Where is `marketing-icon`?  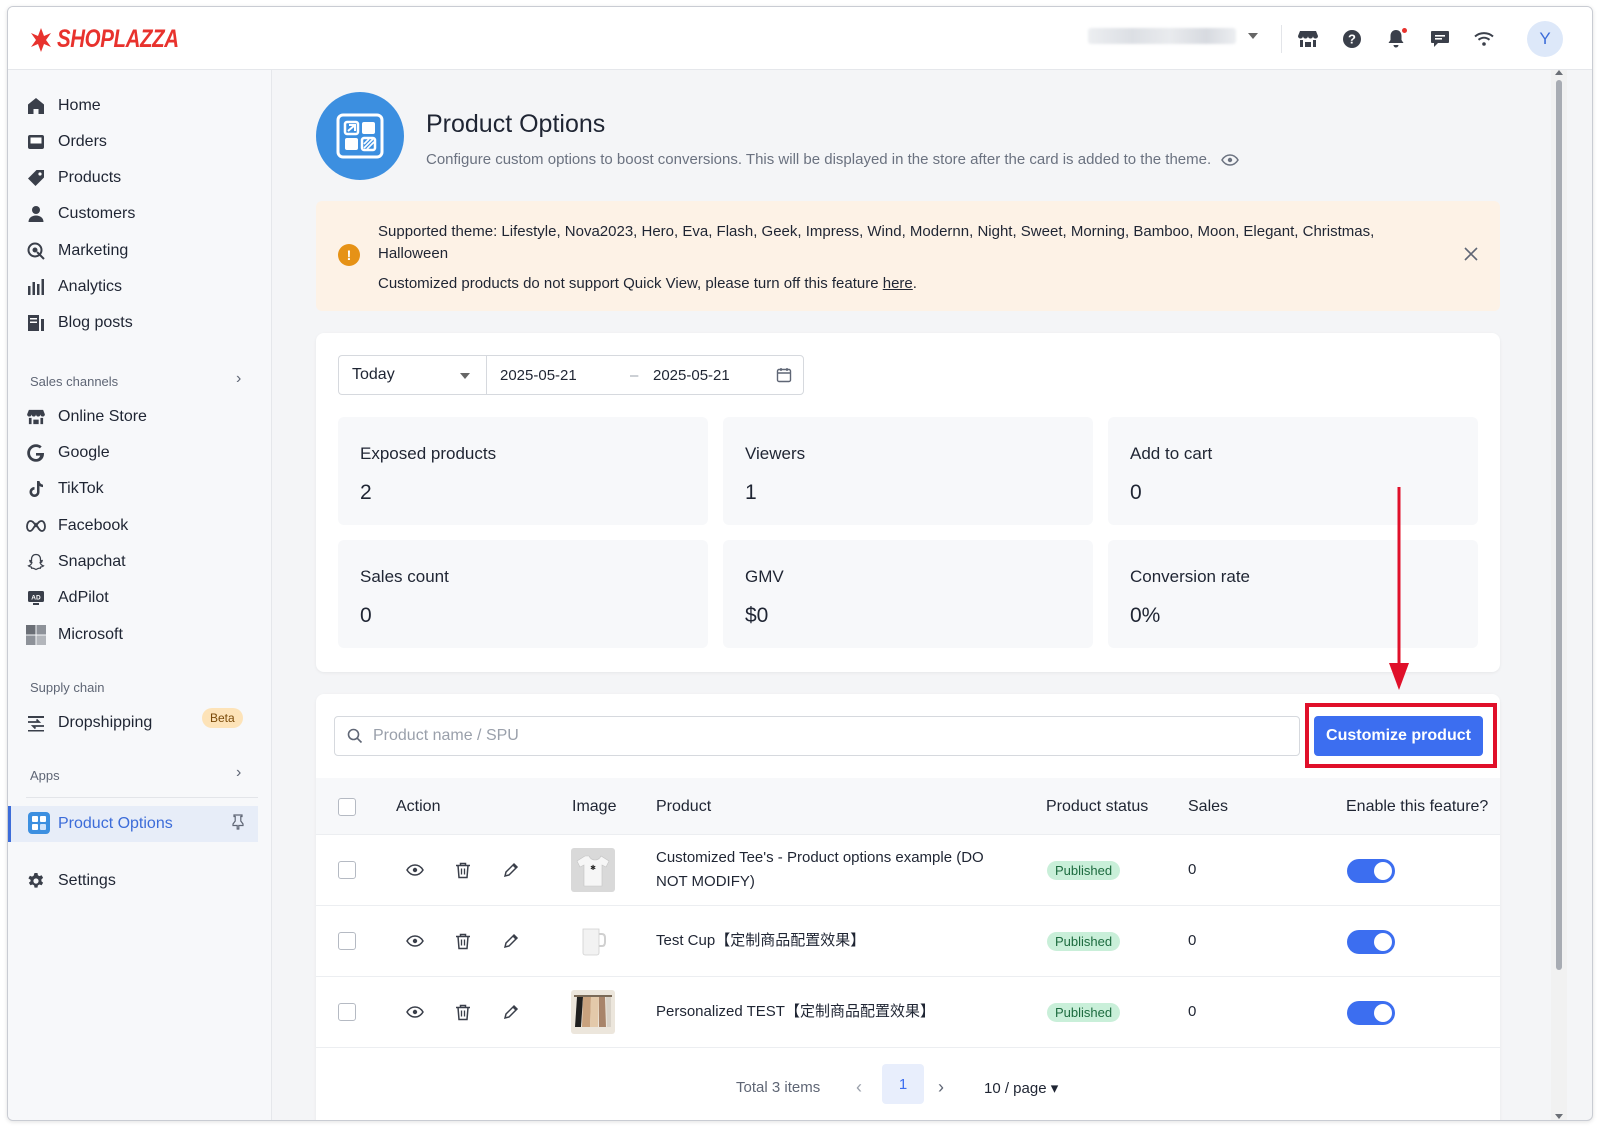
marketing-icon is located at coordinates (36, 251).